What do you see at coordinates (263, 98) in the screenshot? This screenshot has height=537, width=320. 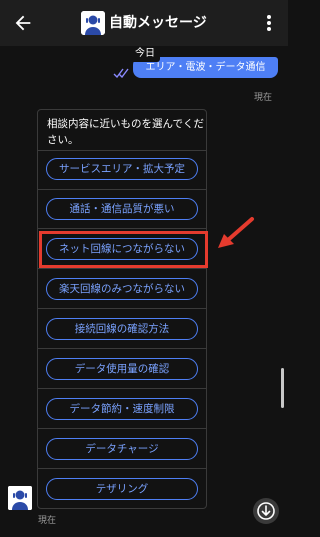 I see `sent-message-time: 現在` at bounding box center [263, 98].